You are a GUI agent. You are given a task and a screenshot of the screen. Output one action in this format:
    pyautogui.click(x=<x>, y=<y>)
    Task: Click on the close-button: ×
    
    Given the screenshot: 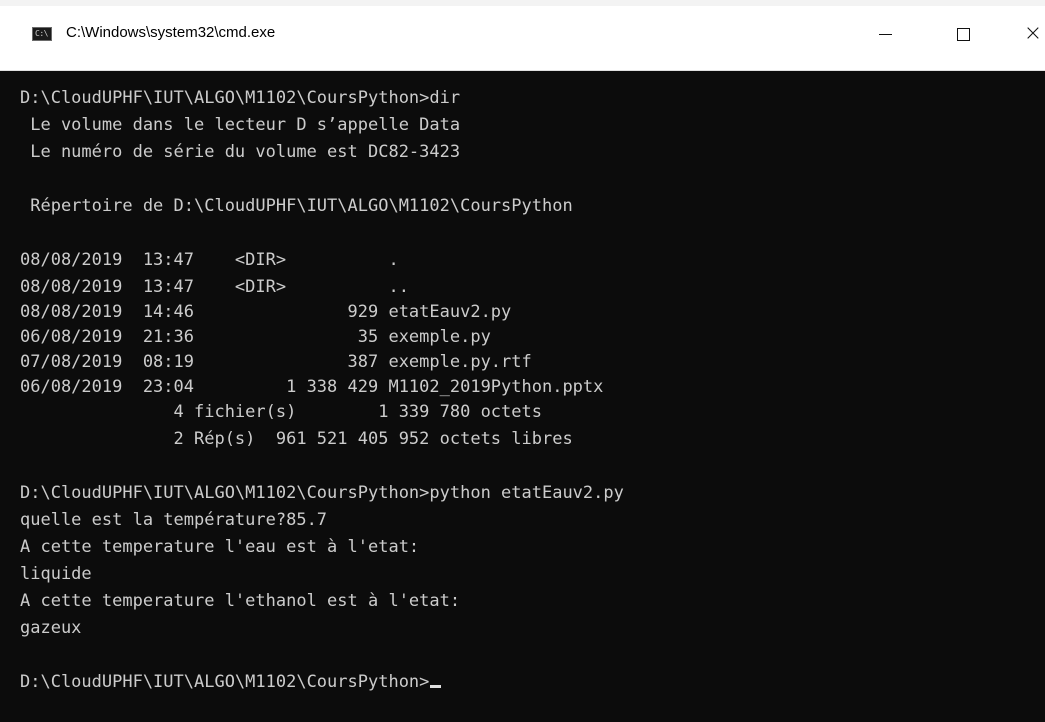 What is the action you would take?
    pyautogui.click(x=1027, y=34)
    